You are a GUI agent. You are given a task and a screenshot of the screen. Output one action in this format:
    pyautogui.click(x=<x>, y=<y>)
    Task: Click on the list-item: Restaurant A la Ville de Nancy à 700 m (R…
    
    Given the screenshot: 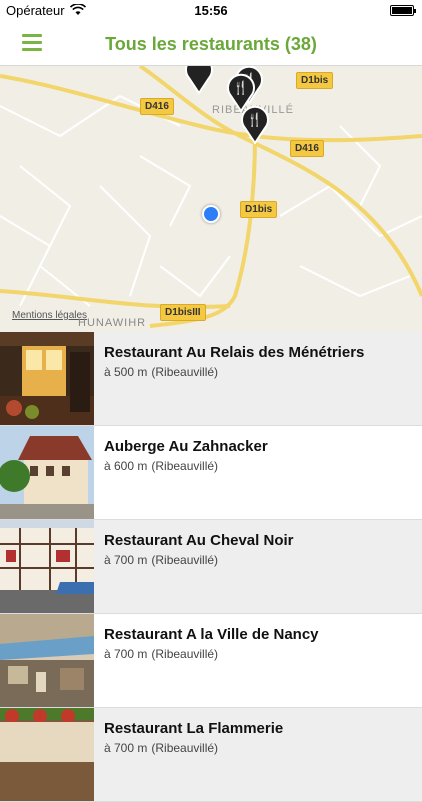 What is the action you would take?
    pyautogui.click(x=211, y=661)
    